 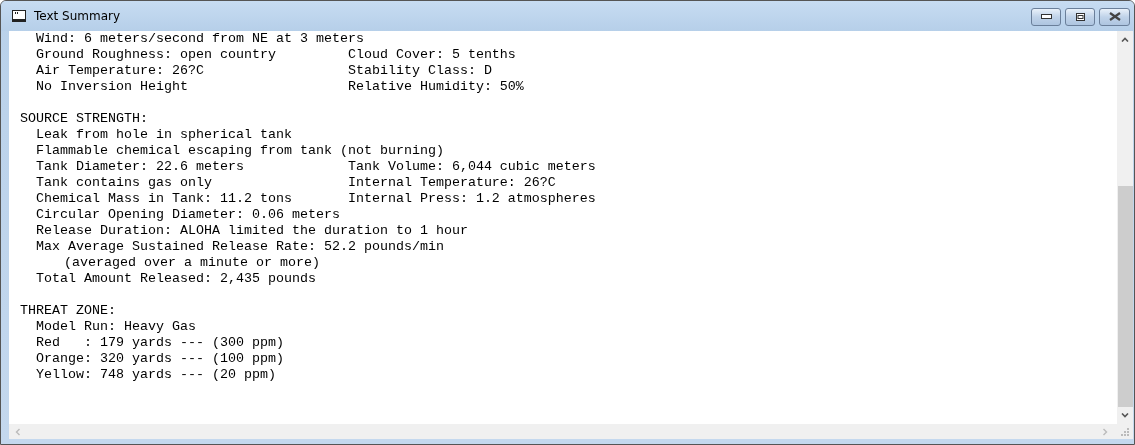 What do you see at coordinates (156, 55) in the screenshot?
I see `summary-line: Ground Roughness: open country` at bounding box center [156, 55].